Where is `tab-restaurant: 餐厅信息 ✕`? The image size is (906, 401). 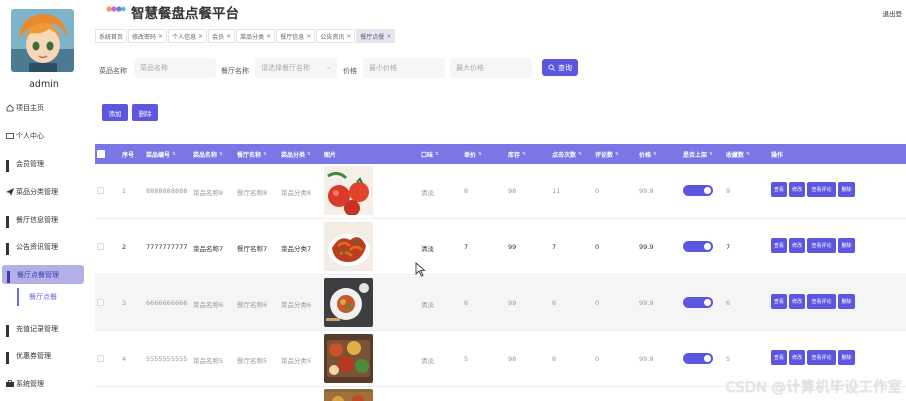 tab-restaurant: 餐厅信息 ✕ is located at coordinates (296, 36).